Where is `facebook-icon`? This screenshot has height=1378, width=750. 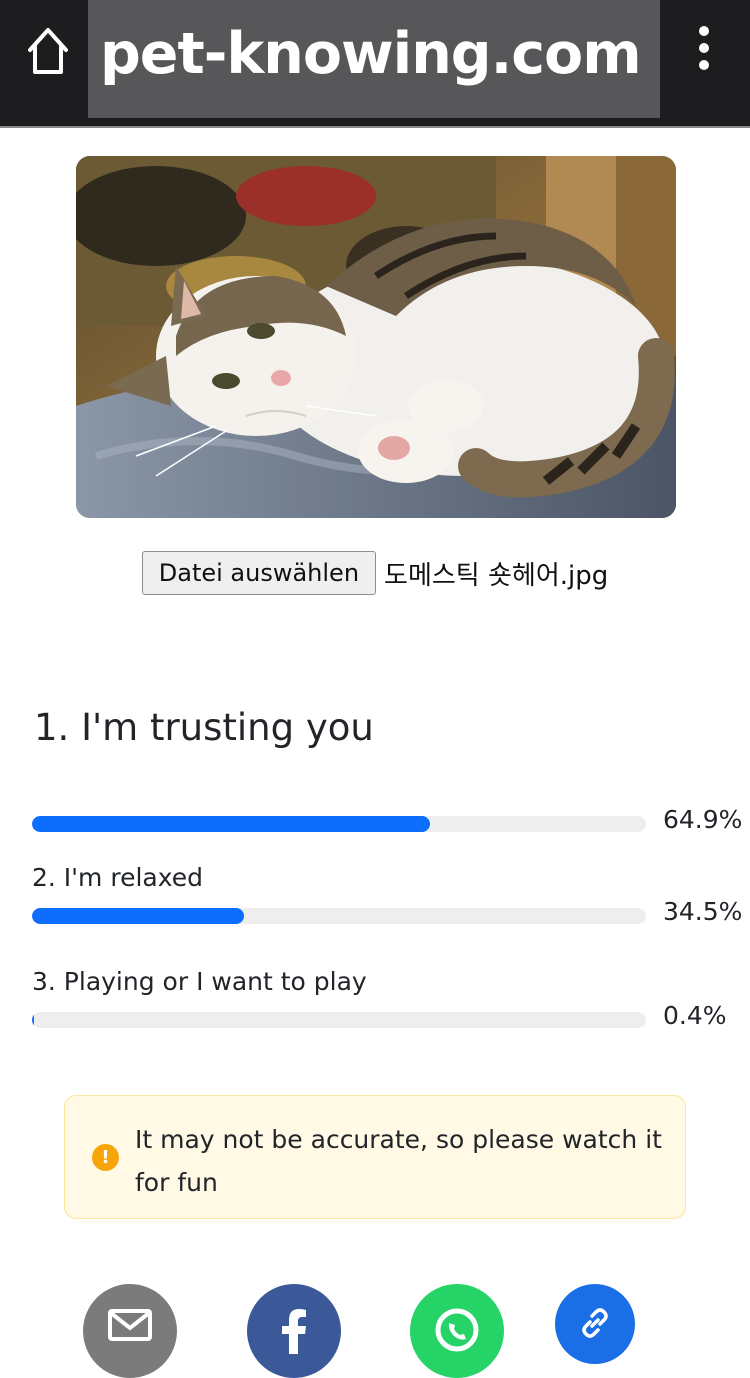 facebook-icon is located at coordinates (294, 1331).